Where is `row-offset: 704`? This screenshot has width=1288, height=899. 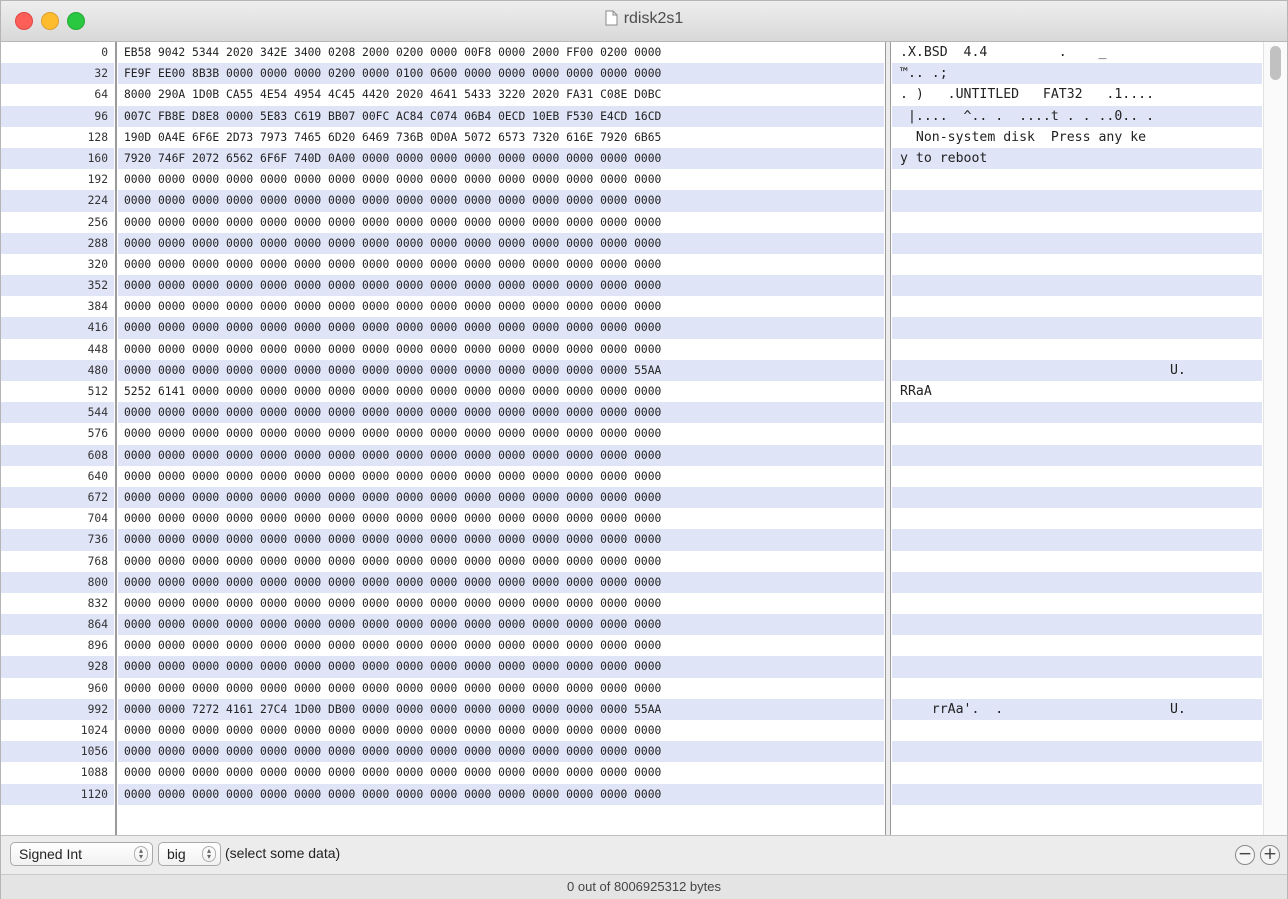 row-offset: 704 is located at coordinates (97, 519).